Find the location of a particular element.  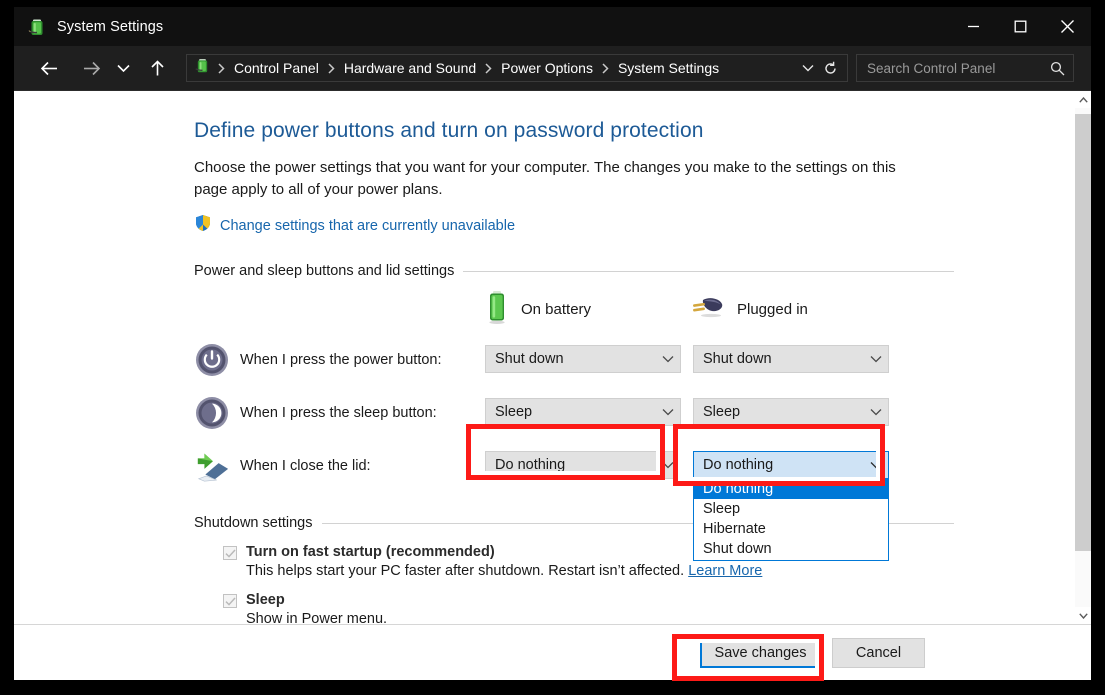

maximize-button is located at coordinates (1020, 26).